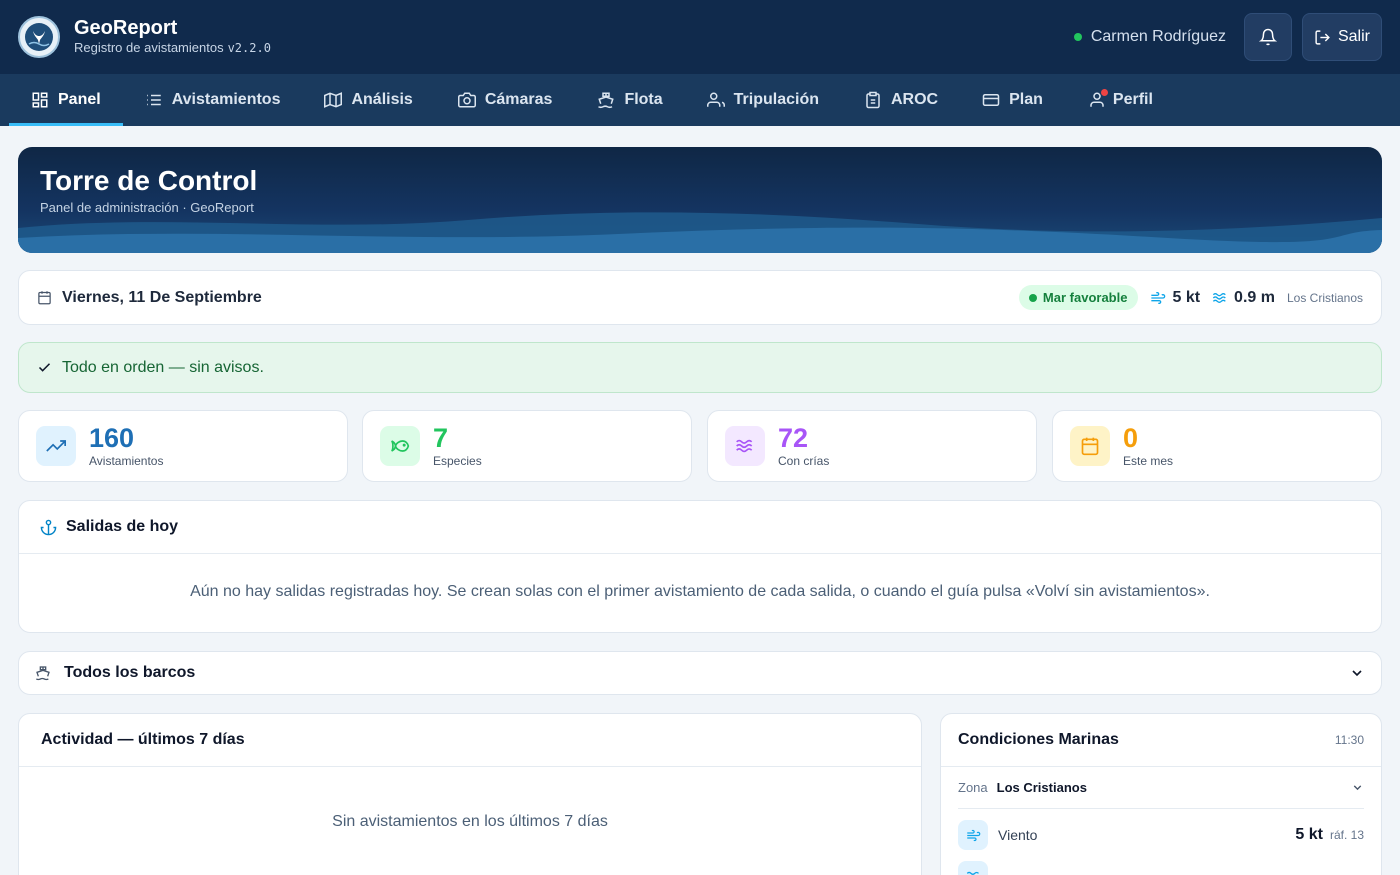 This screenshot has width=1400, height=875. Describe the element at coordinates (466, 100) in the screenshot. I see `camera-icon` at that location.